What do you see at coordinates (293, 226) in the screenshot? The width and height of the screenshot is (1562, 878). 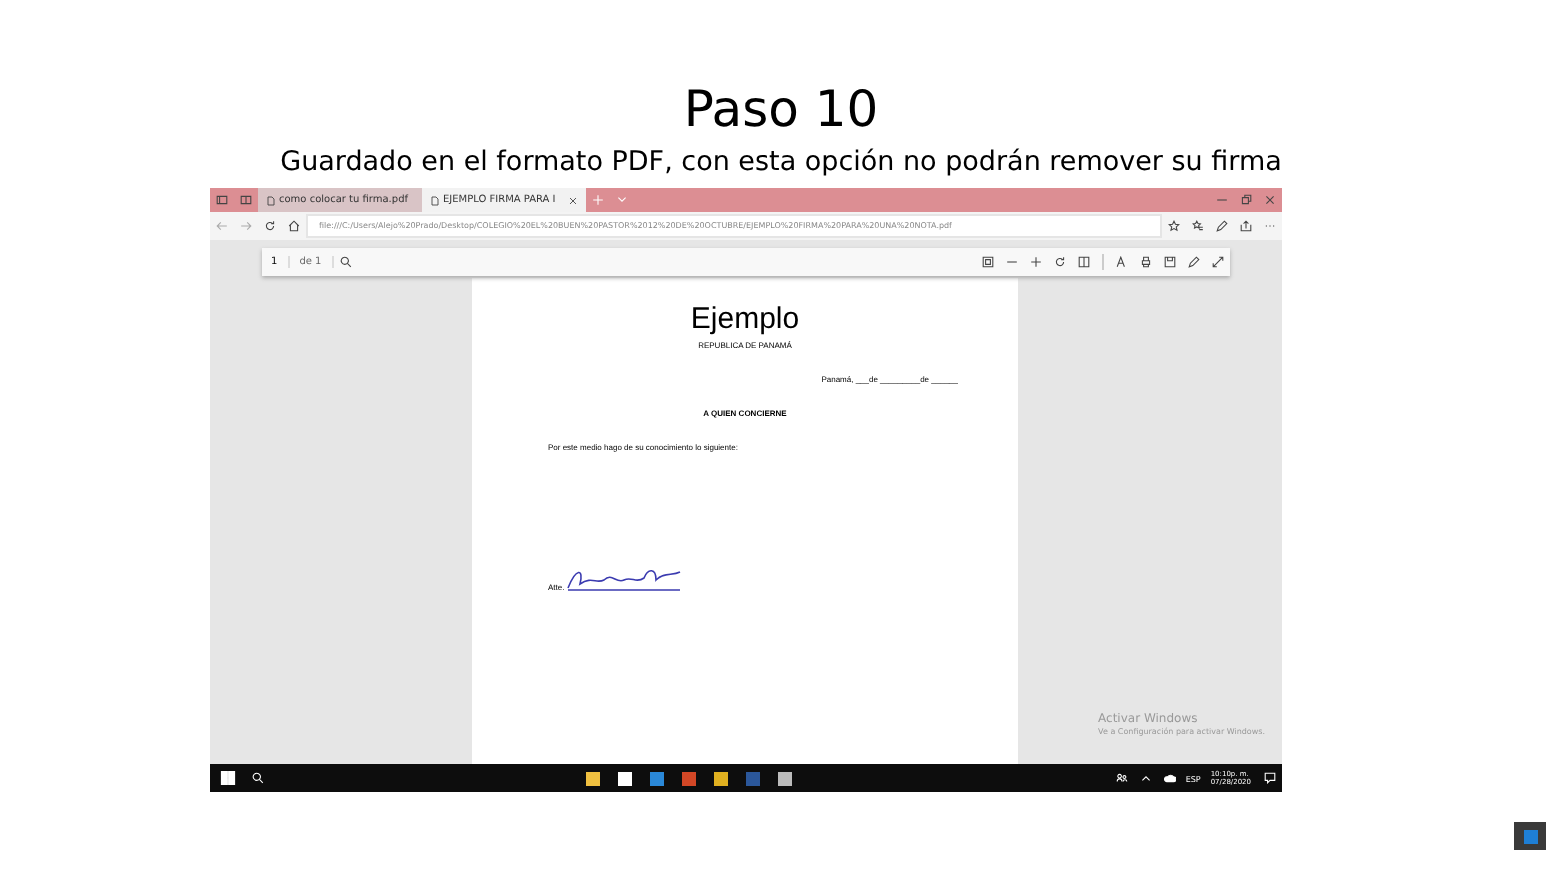 I see `home-icon` at bounding box center [293, 226].